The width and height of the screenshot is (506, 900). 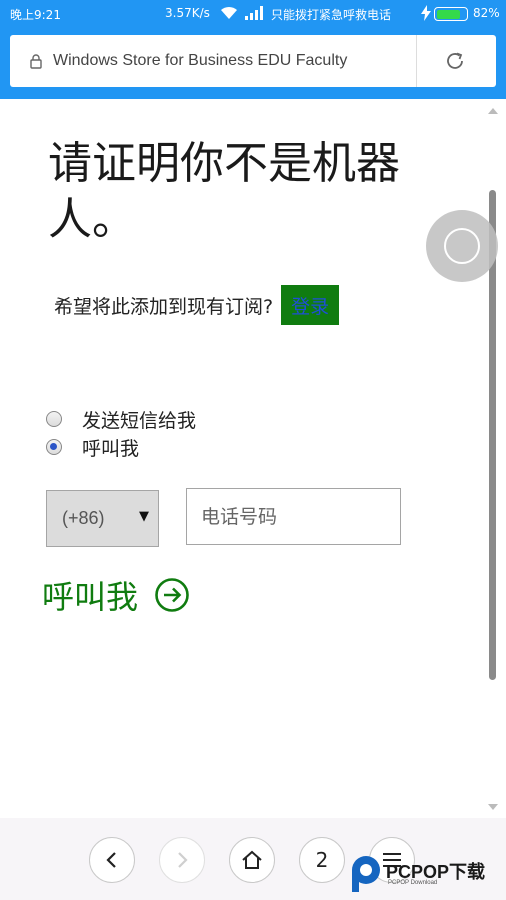 I want to click on address-bar: Windows Store for Business EDU Faculty, so click(x=253, y=61).